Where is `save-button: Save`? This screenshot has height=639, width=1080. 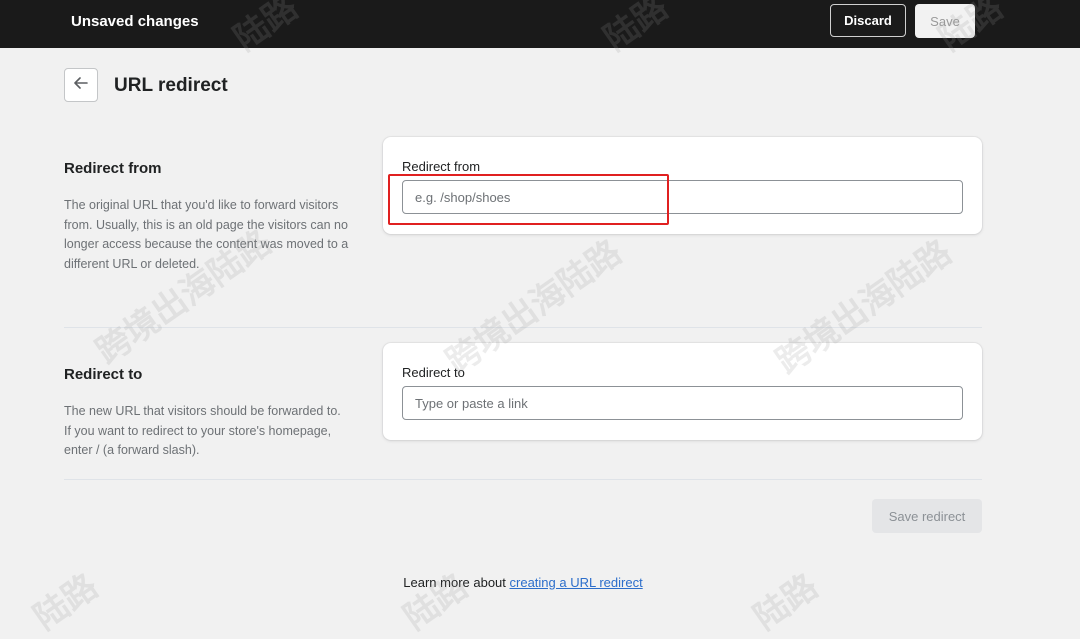
save-button: Save is located at coordinates (945, 21).